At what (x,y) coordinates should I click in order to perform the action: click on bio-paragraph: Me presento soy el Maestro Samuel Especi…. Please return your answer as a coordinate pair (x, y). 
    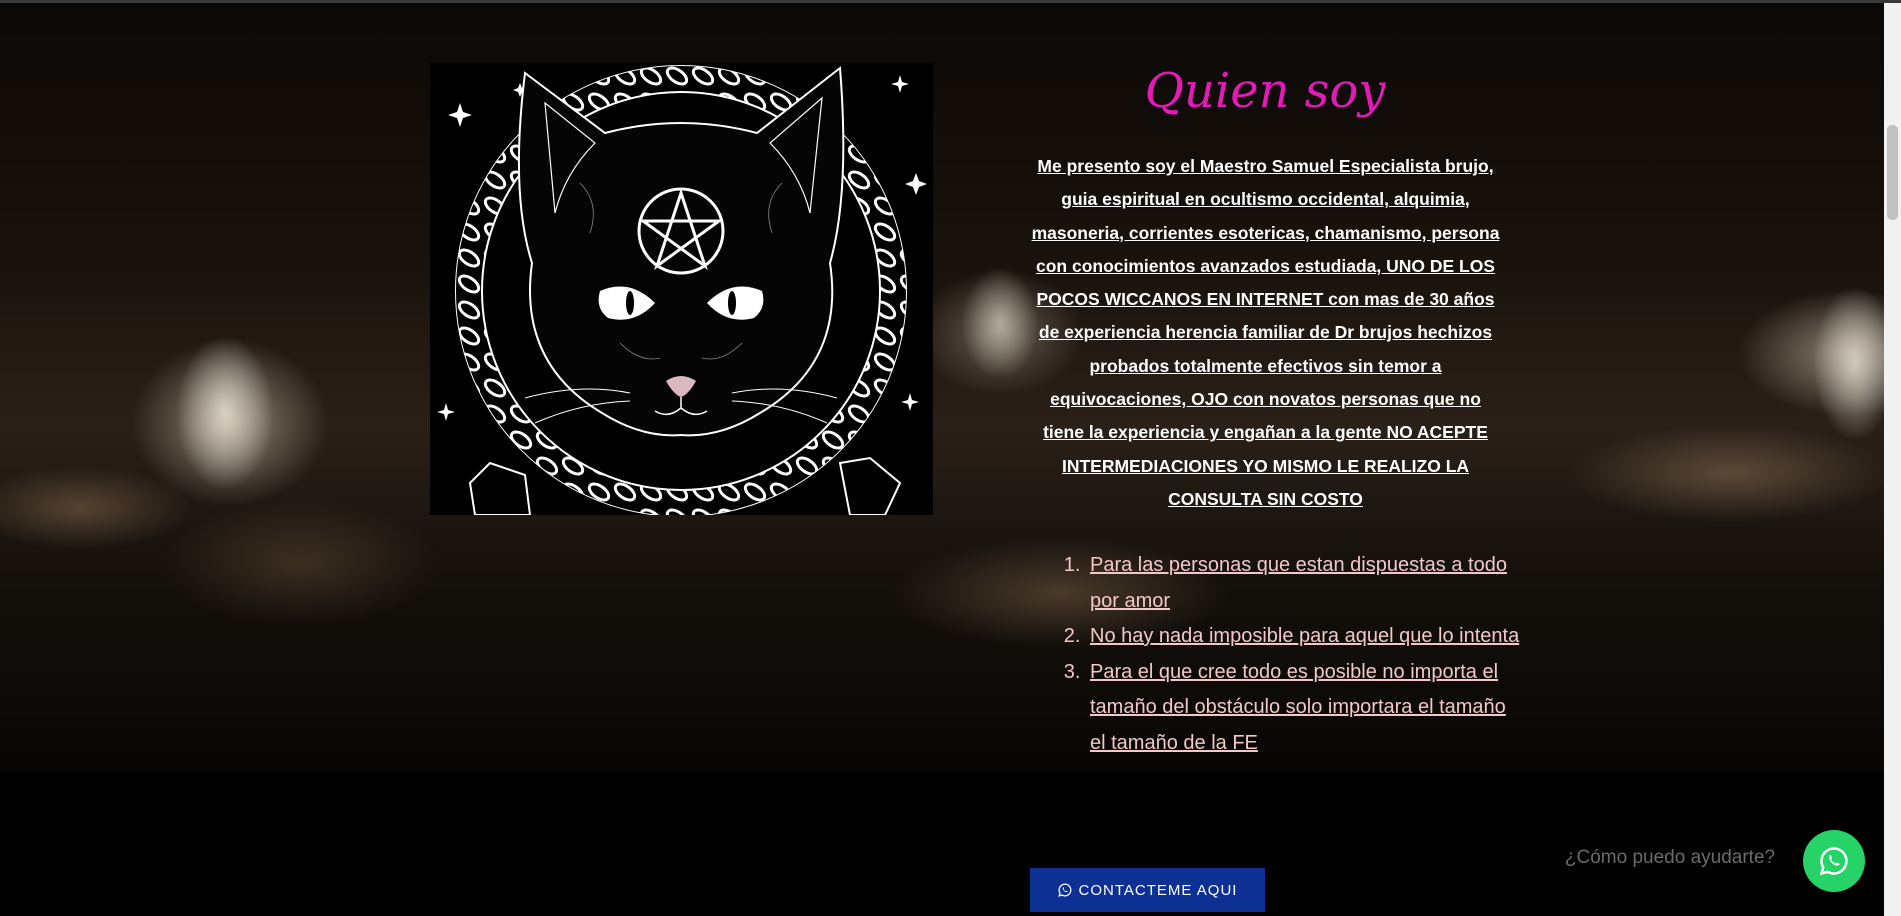
    Looking at the image, I should click on (1265, 332).